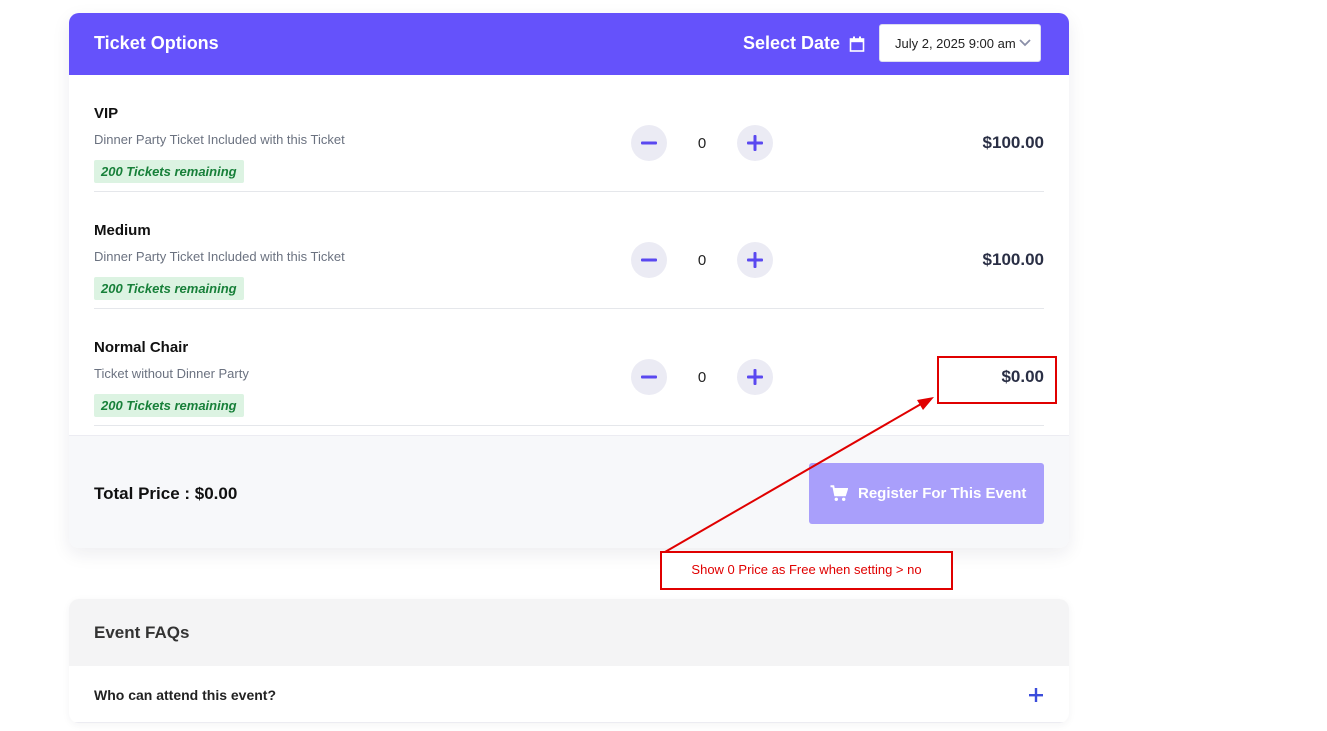 This screenshot has width=1327, height=731. I want to click on price-highlight-box, so click(997, 380).